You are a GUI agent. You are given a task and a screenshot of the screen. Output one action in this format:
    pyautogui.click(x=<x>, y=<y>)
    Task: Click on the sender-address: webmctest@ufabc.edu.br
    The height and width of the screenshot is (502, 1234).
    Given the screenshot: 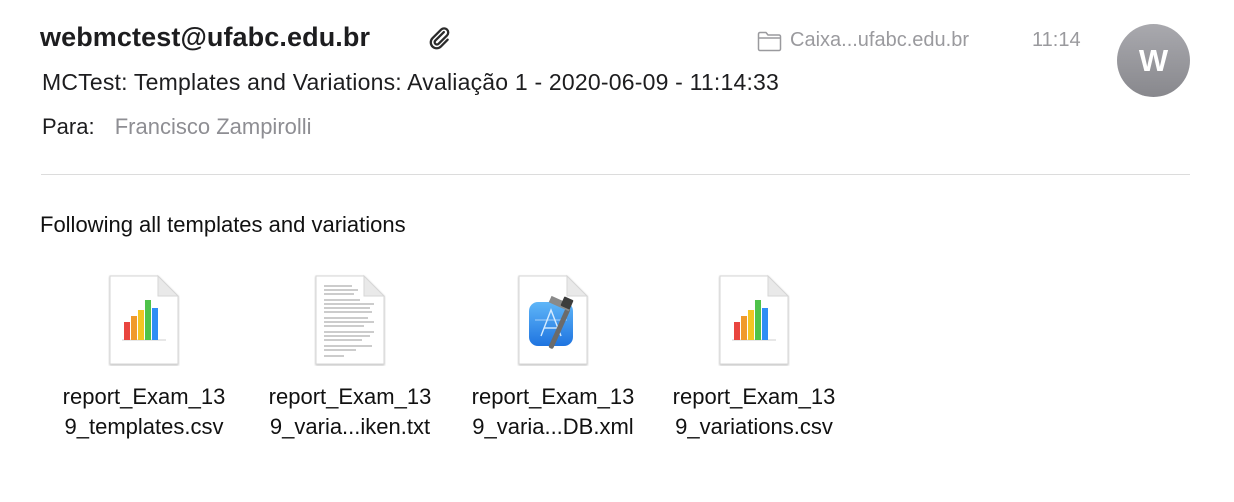 What is the action you would take?
    pyautogui.click(x=205, y=37)
    